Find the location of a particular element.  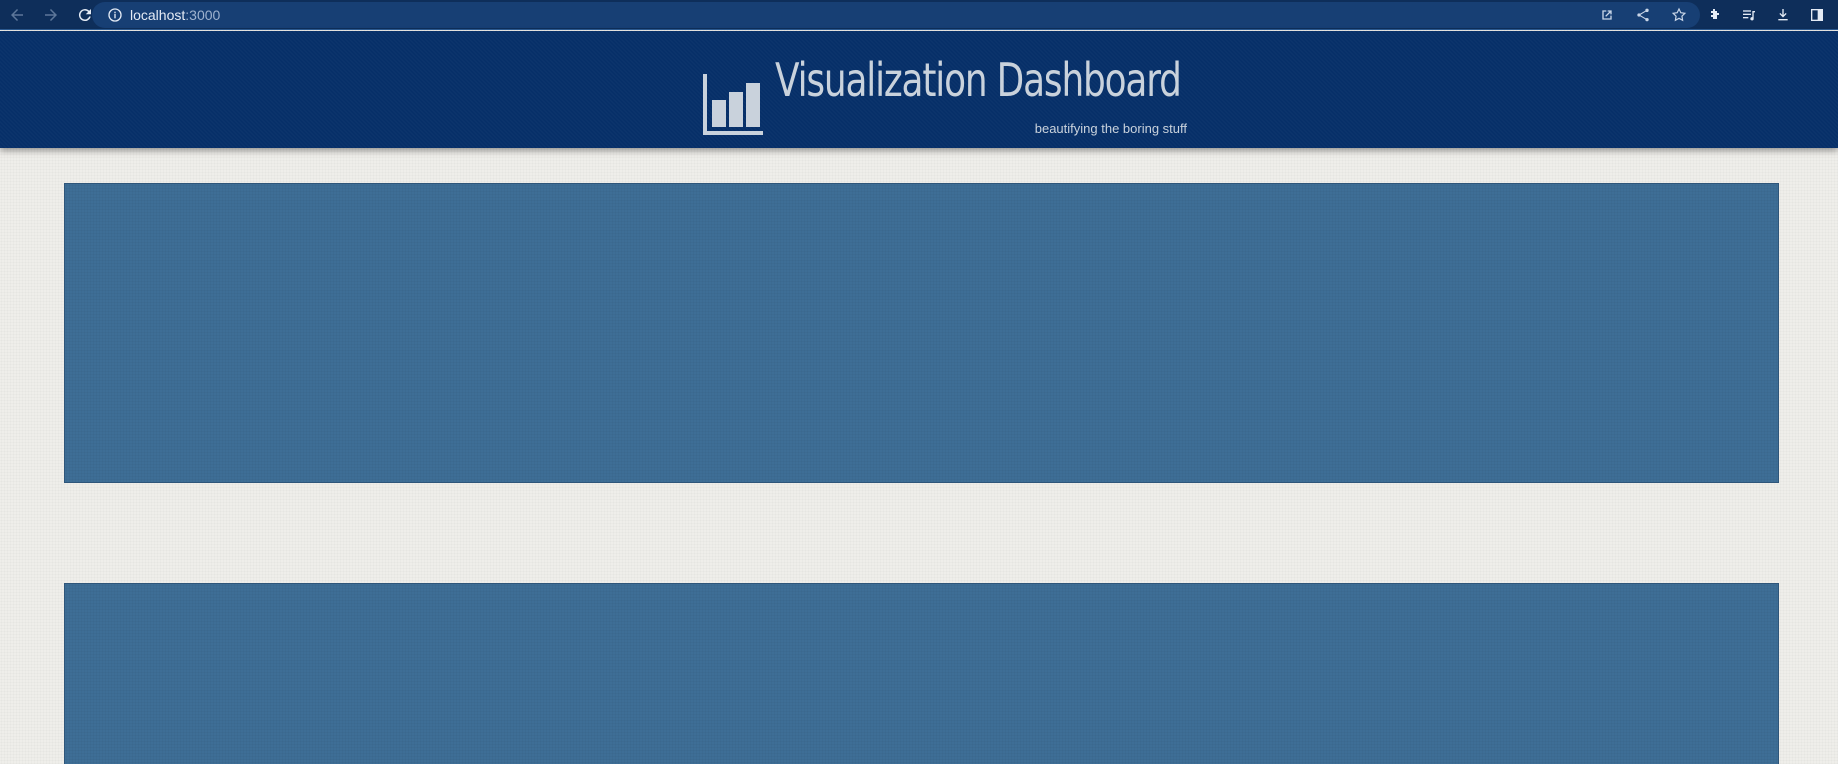

arrow-right-icon is located at coordinates (51, 14).